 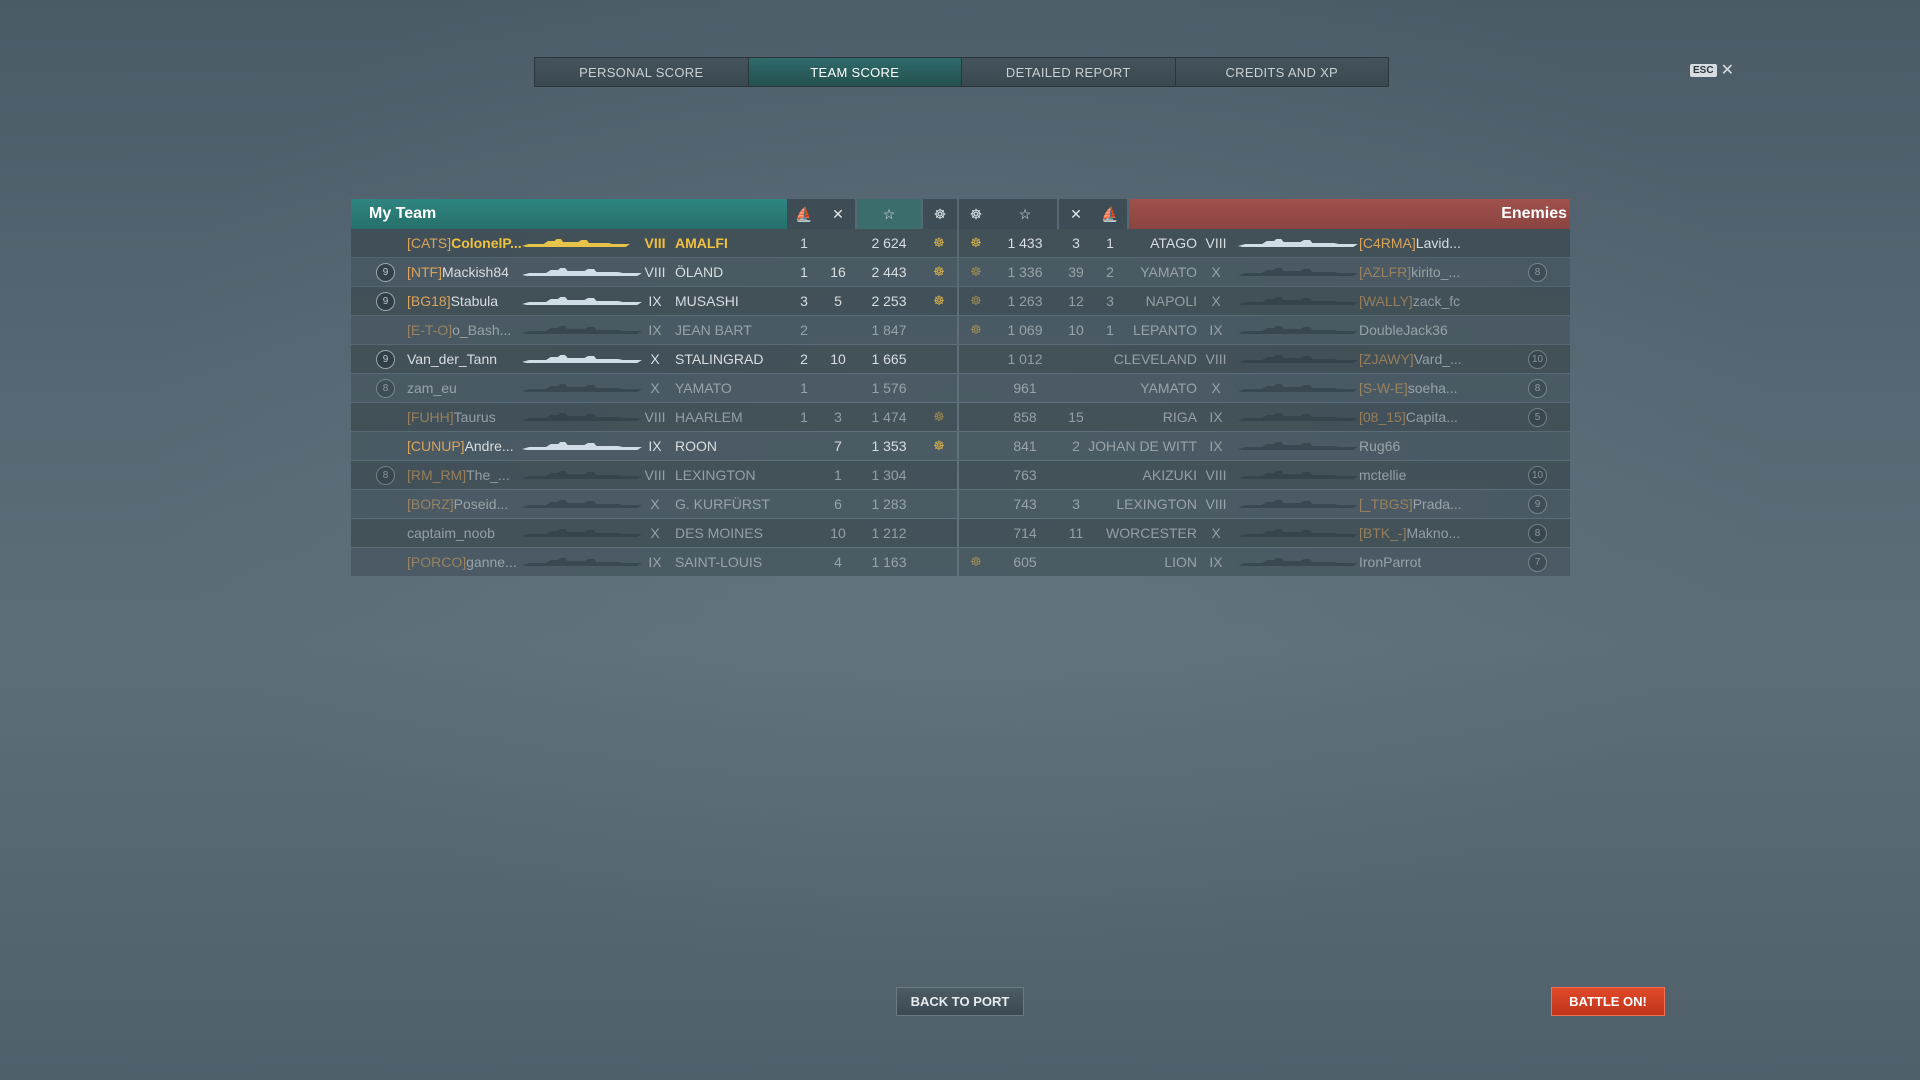 What do you see at coordinates (889, 301) in the screenshot?
I see `player-score: 2 253` at bounding box center [889, 301].